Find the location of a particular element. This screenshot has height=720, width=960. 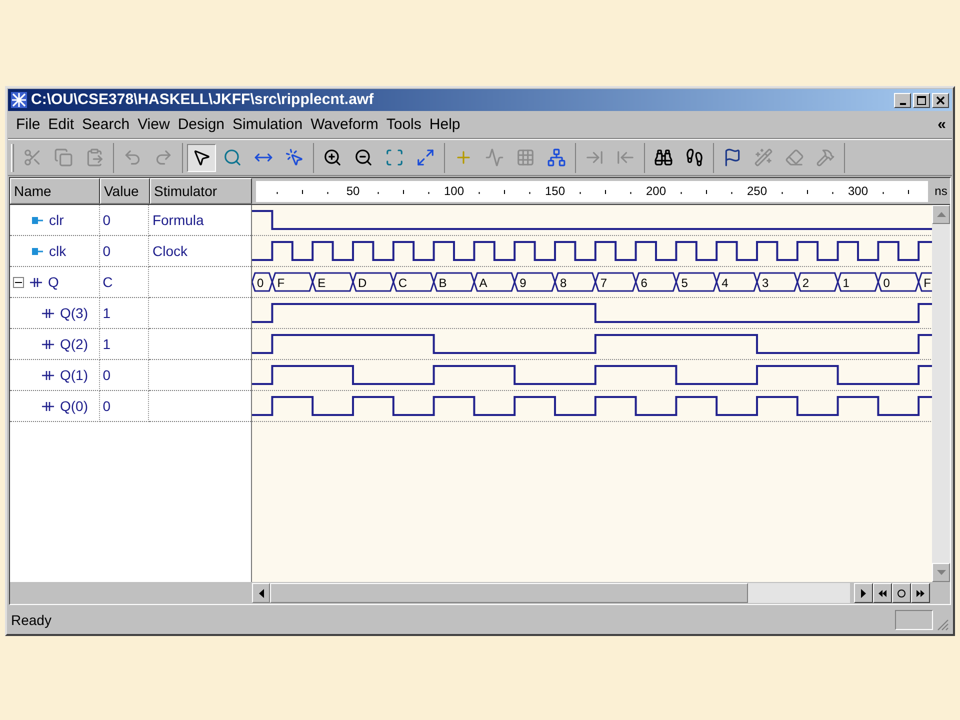

status-text: Ready is located at coordinates (31, 620).